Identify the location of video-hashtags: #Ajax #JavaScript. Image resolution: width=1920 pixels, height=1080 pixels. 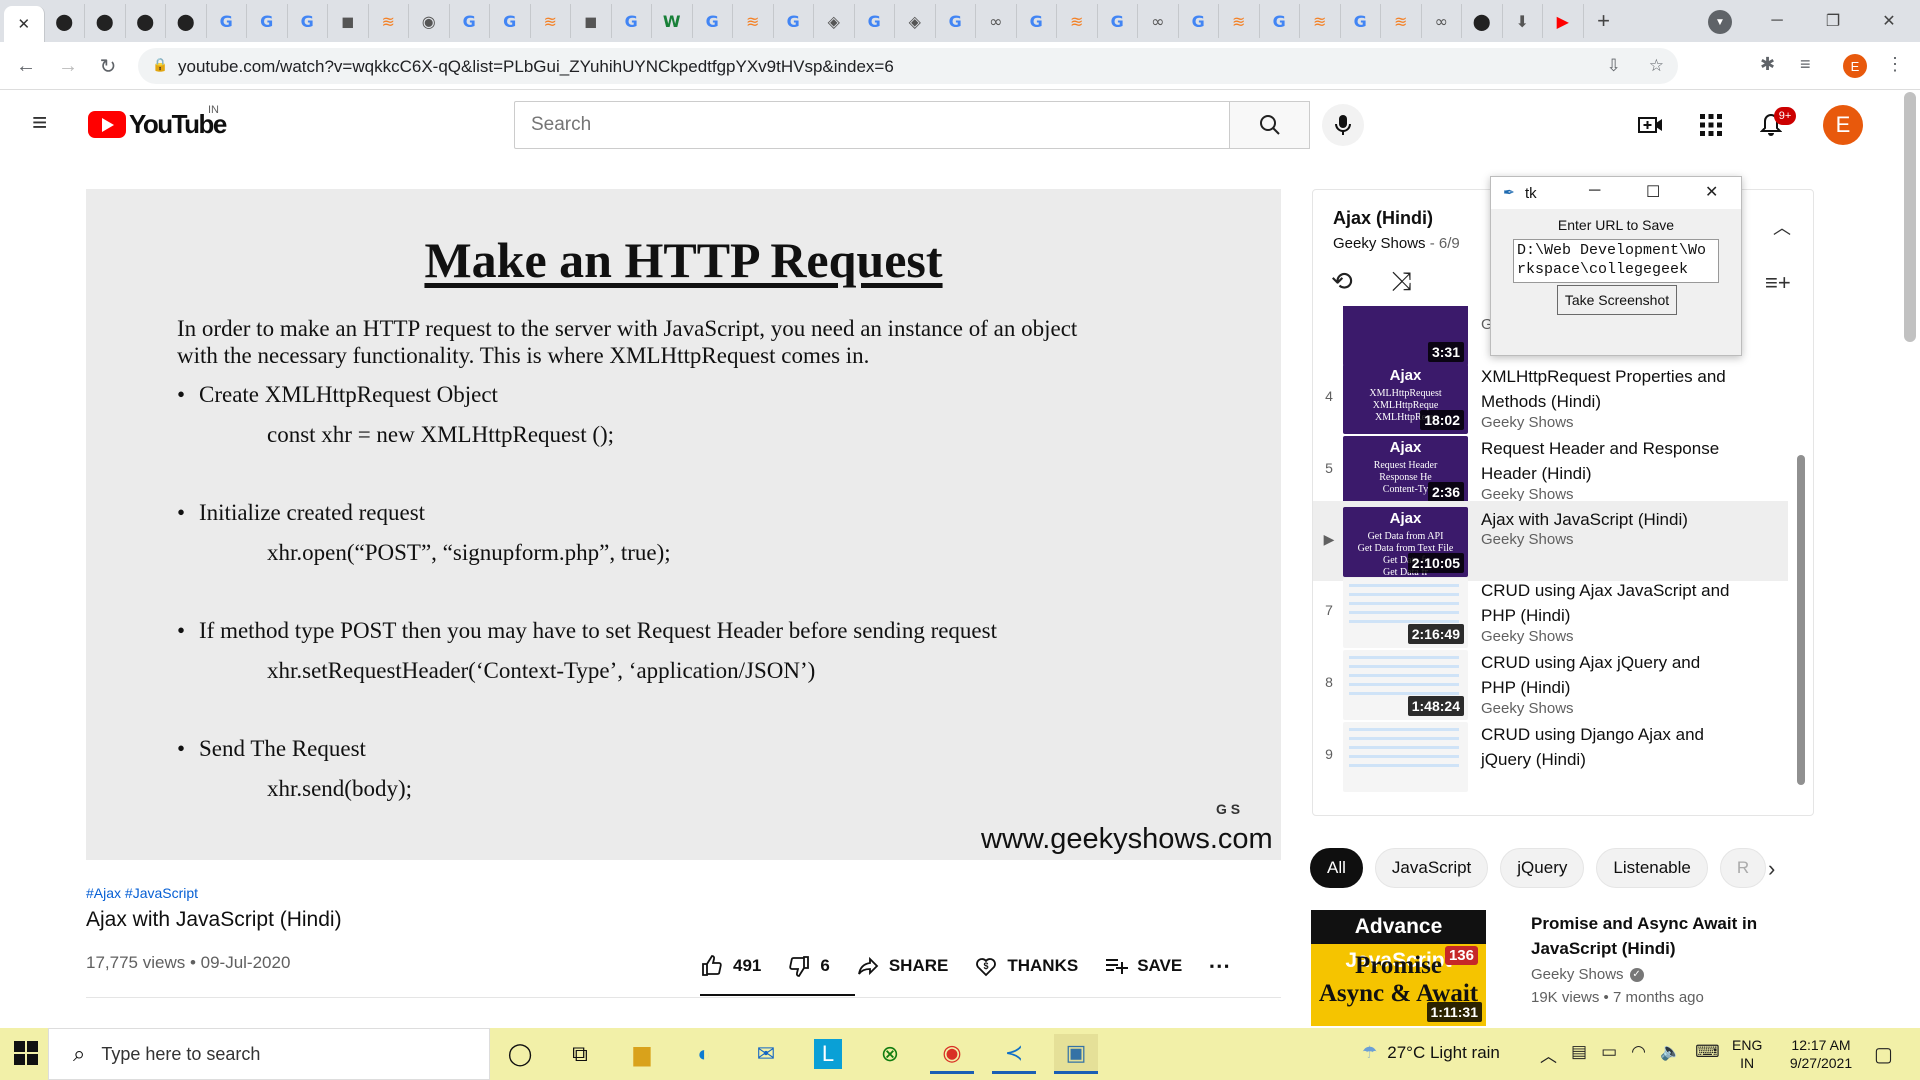
(142, 893).